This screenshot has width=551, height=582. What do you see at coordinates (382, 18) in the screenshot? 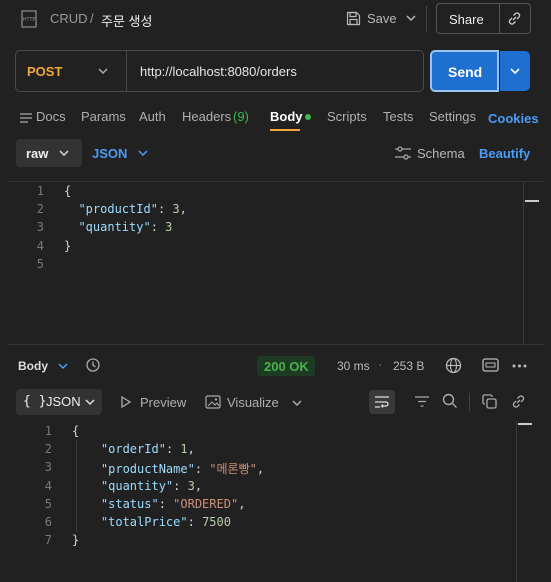
I see `save-label: Save` at bounding box center [382, 18].